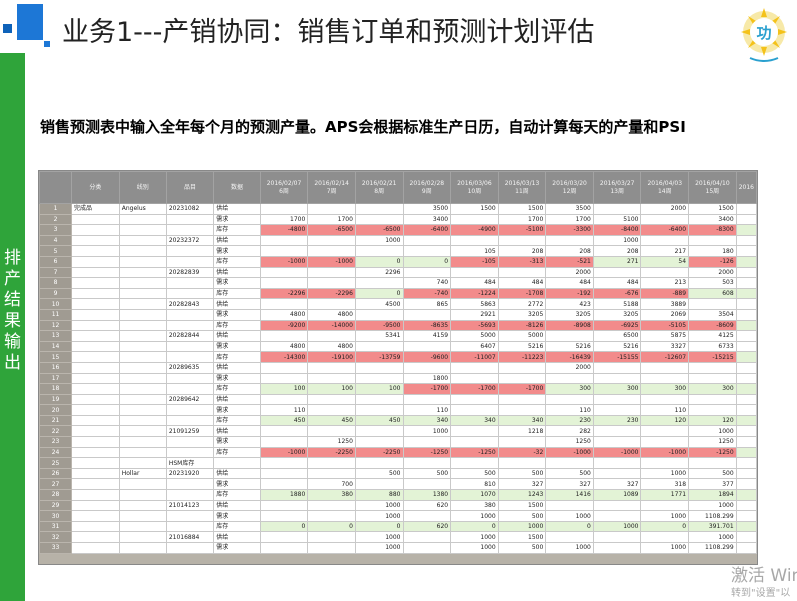  I want to click on value-cell: 1250, so click(331, 442).